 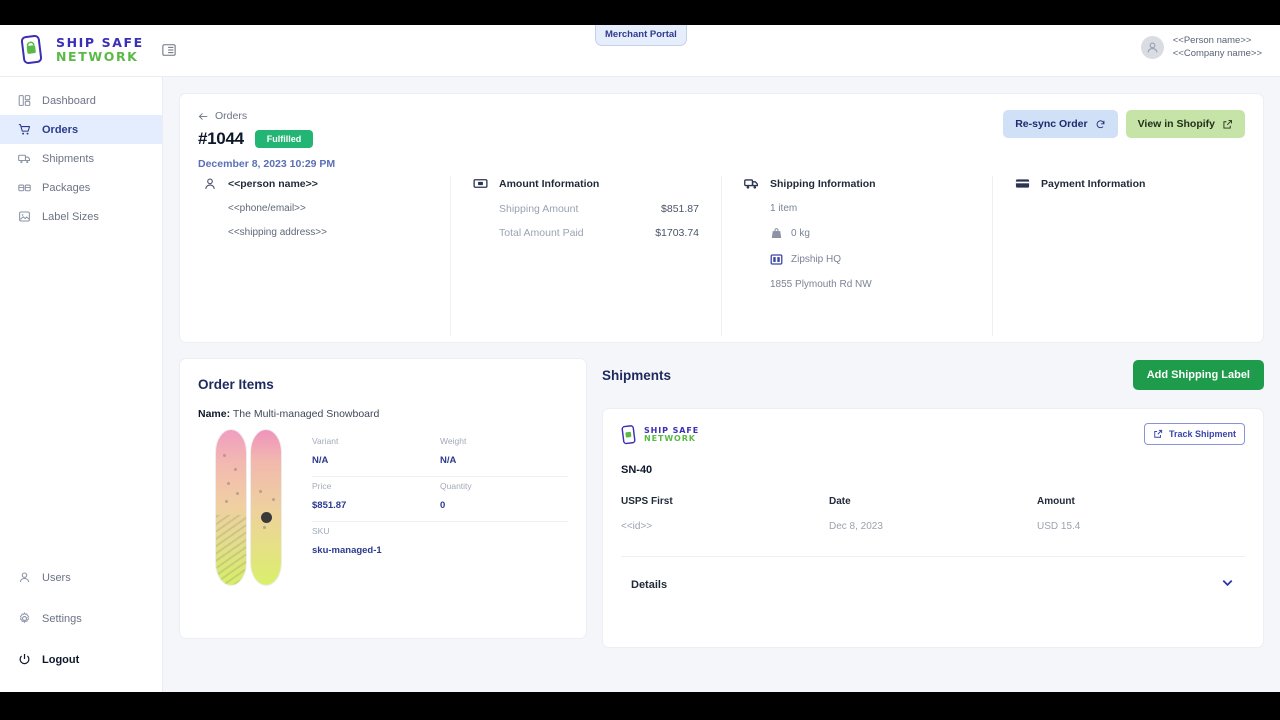 I want to click on app-logo: SHIP SAFE NETWORK, so click(x=98, y=50).